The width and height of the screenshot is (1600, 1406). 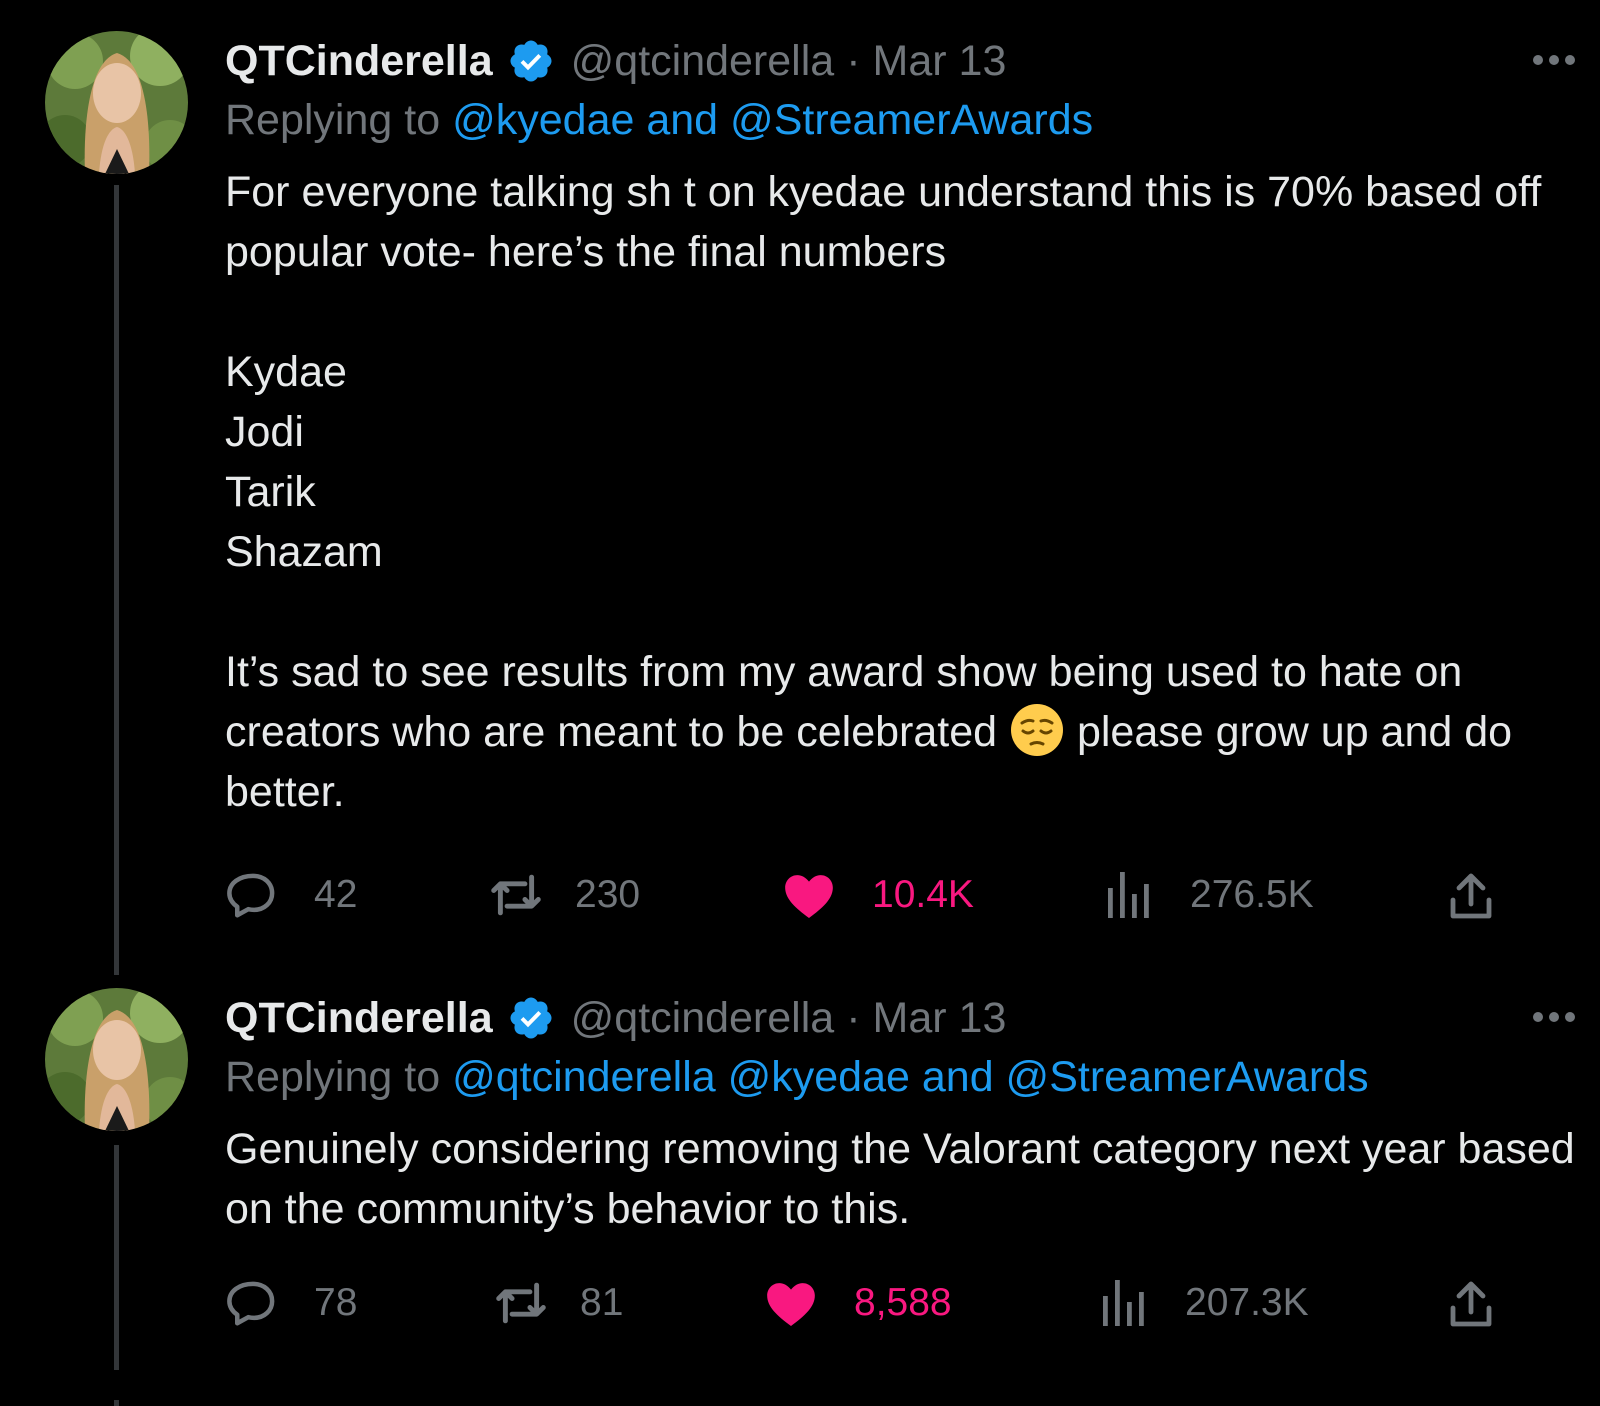 I want to click on retweet-button: 230, so click(x=563, y=895).